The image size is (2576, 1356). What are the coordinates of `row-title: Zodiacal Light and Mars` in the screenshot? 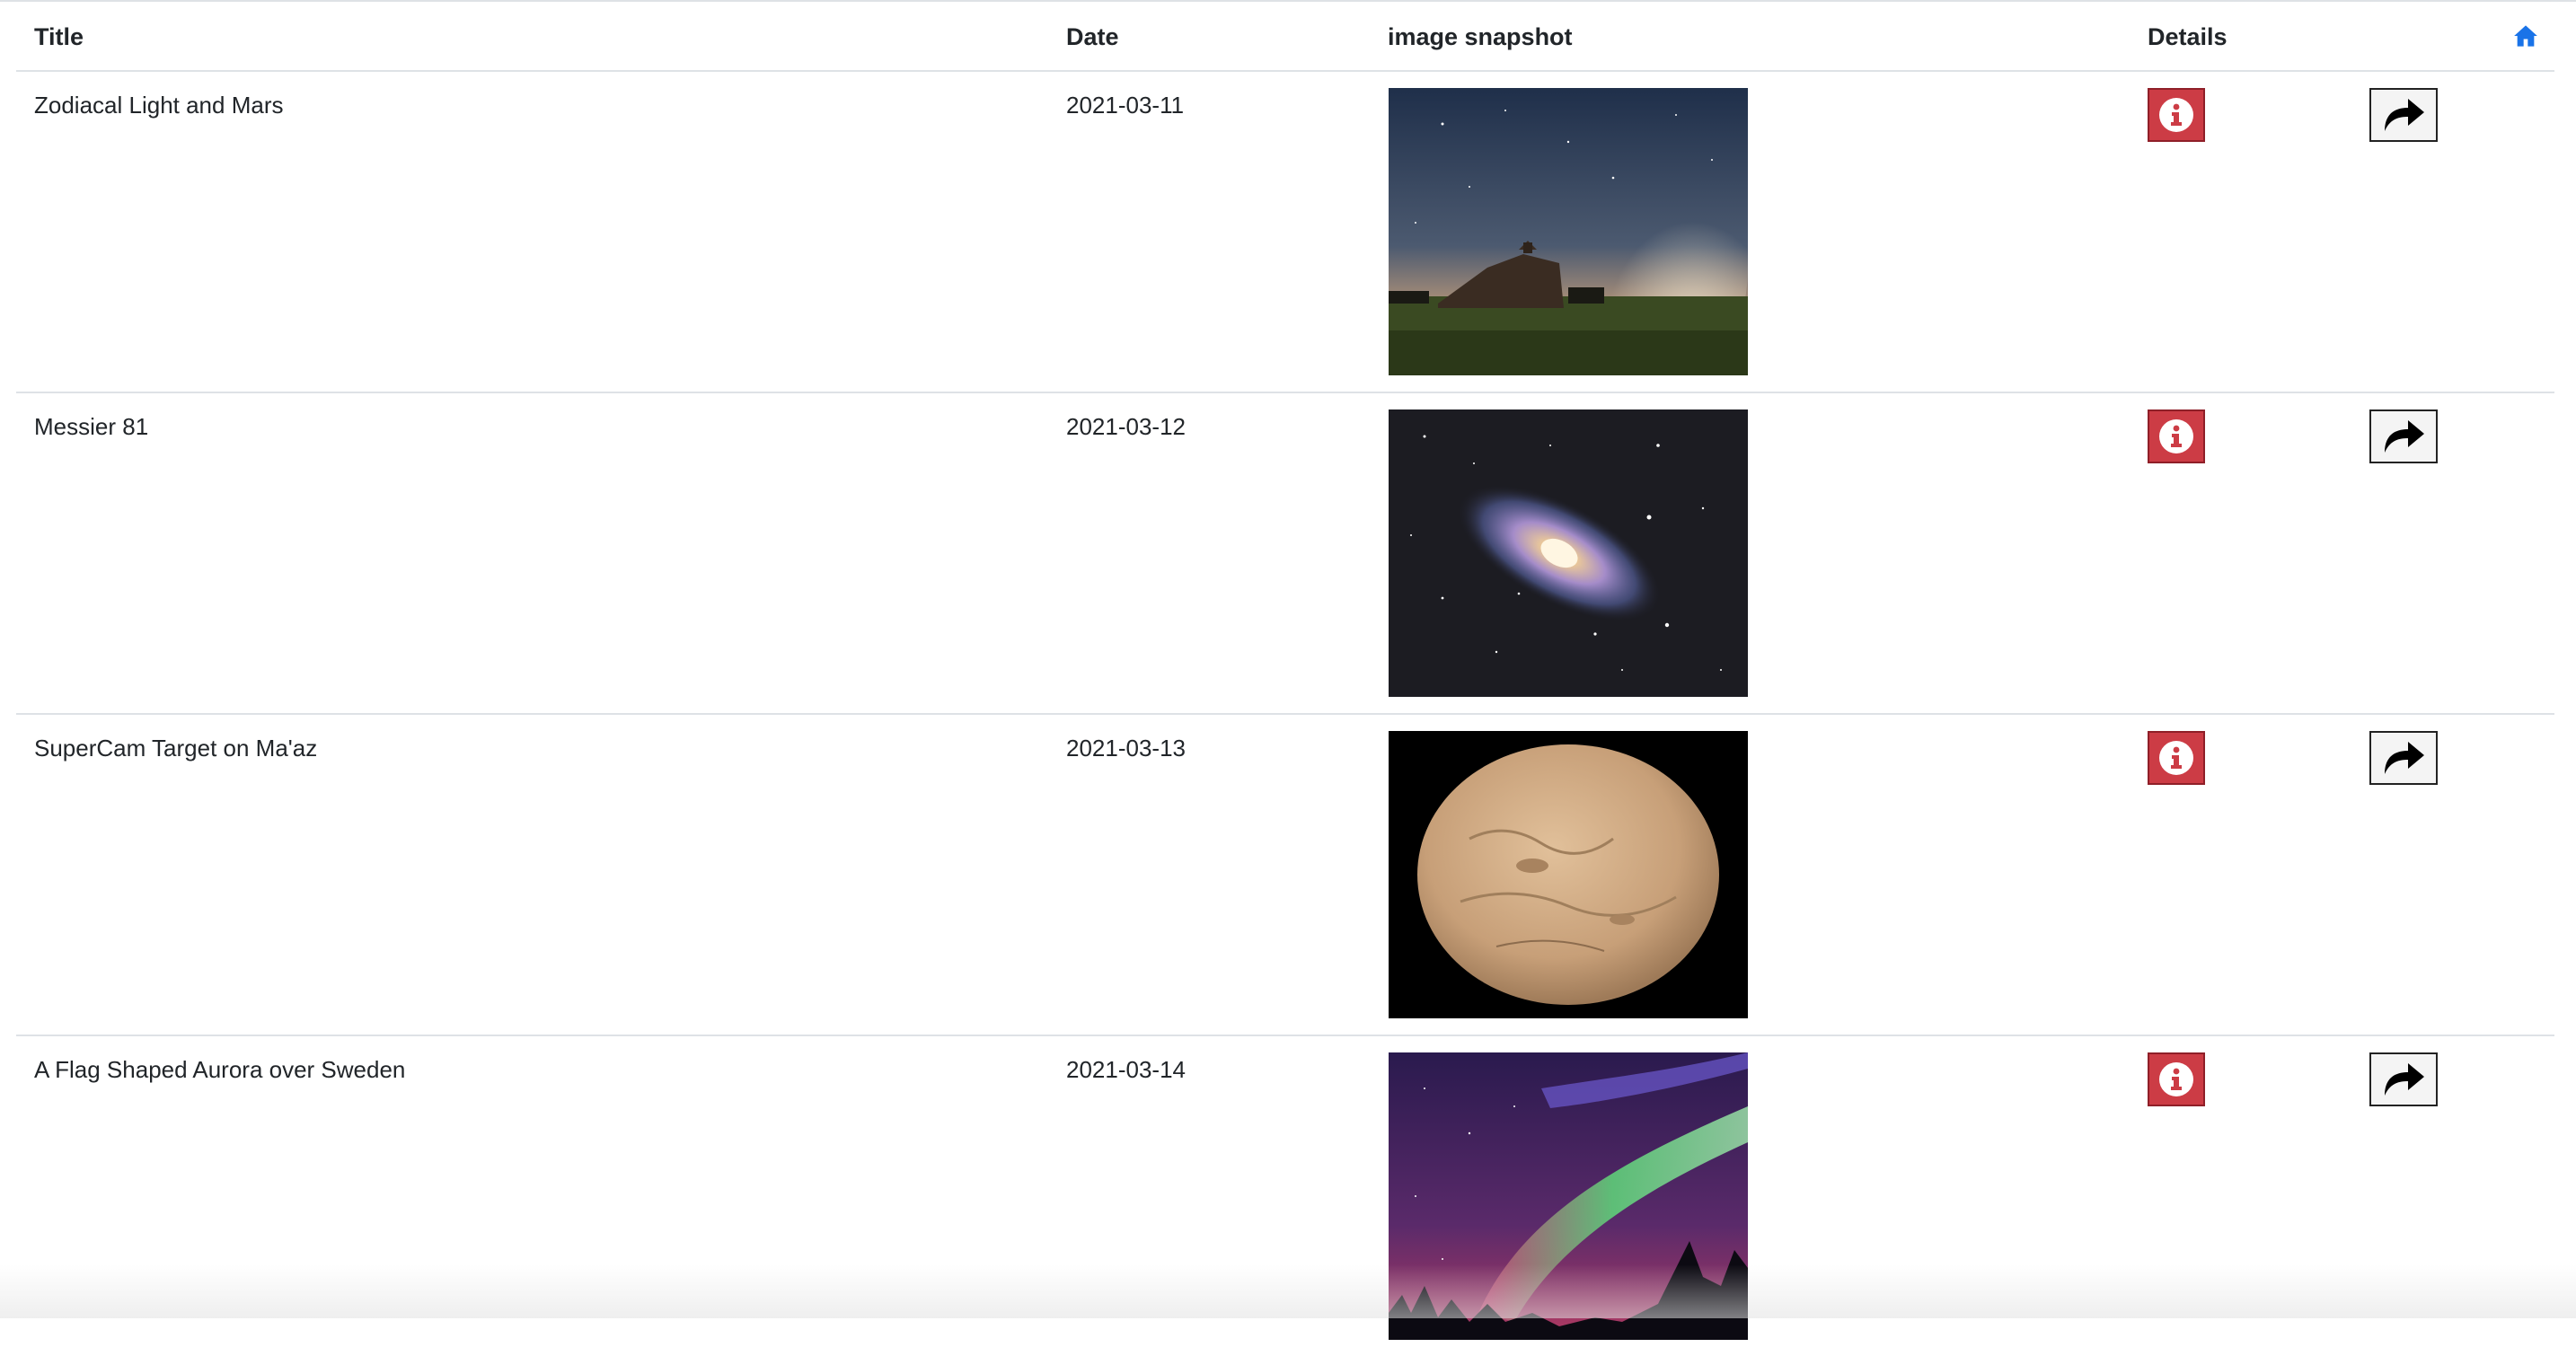 It's located at (159, 105).